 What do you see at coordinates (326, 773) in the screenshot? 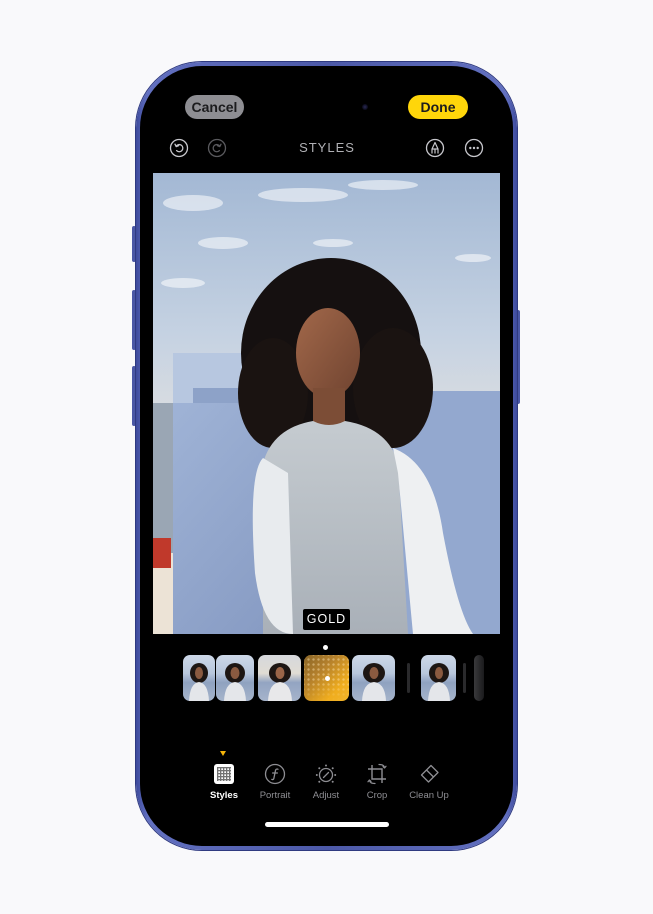
I see `adjust-dial-icon` at bounding box center [326, 773].